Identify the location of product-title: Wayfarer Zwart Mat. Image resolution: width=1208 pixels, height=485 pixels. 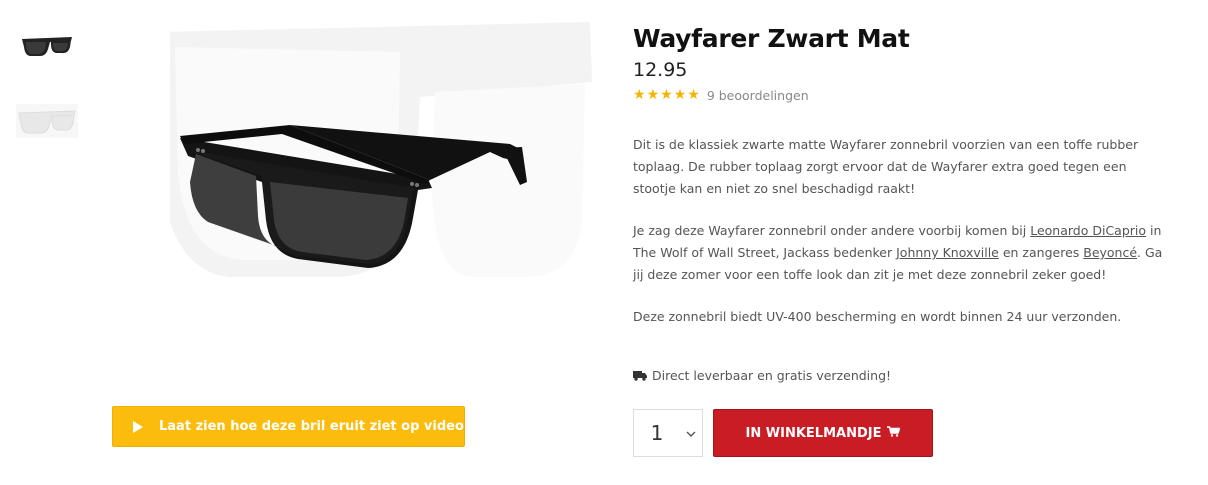
(771, 38).